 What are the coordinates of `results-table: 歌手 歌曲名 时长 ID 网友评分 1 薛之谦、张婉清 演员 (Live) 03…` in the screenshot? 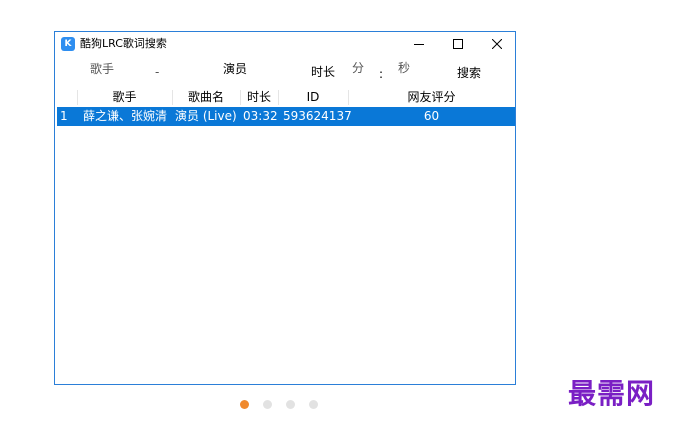 It's located at (286, 107).